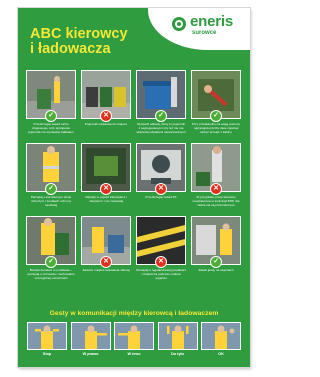  I want to click on gesture-label: OK, so click(221, 354).